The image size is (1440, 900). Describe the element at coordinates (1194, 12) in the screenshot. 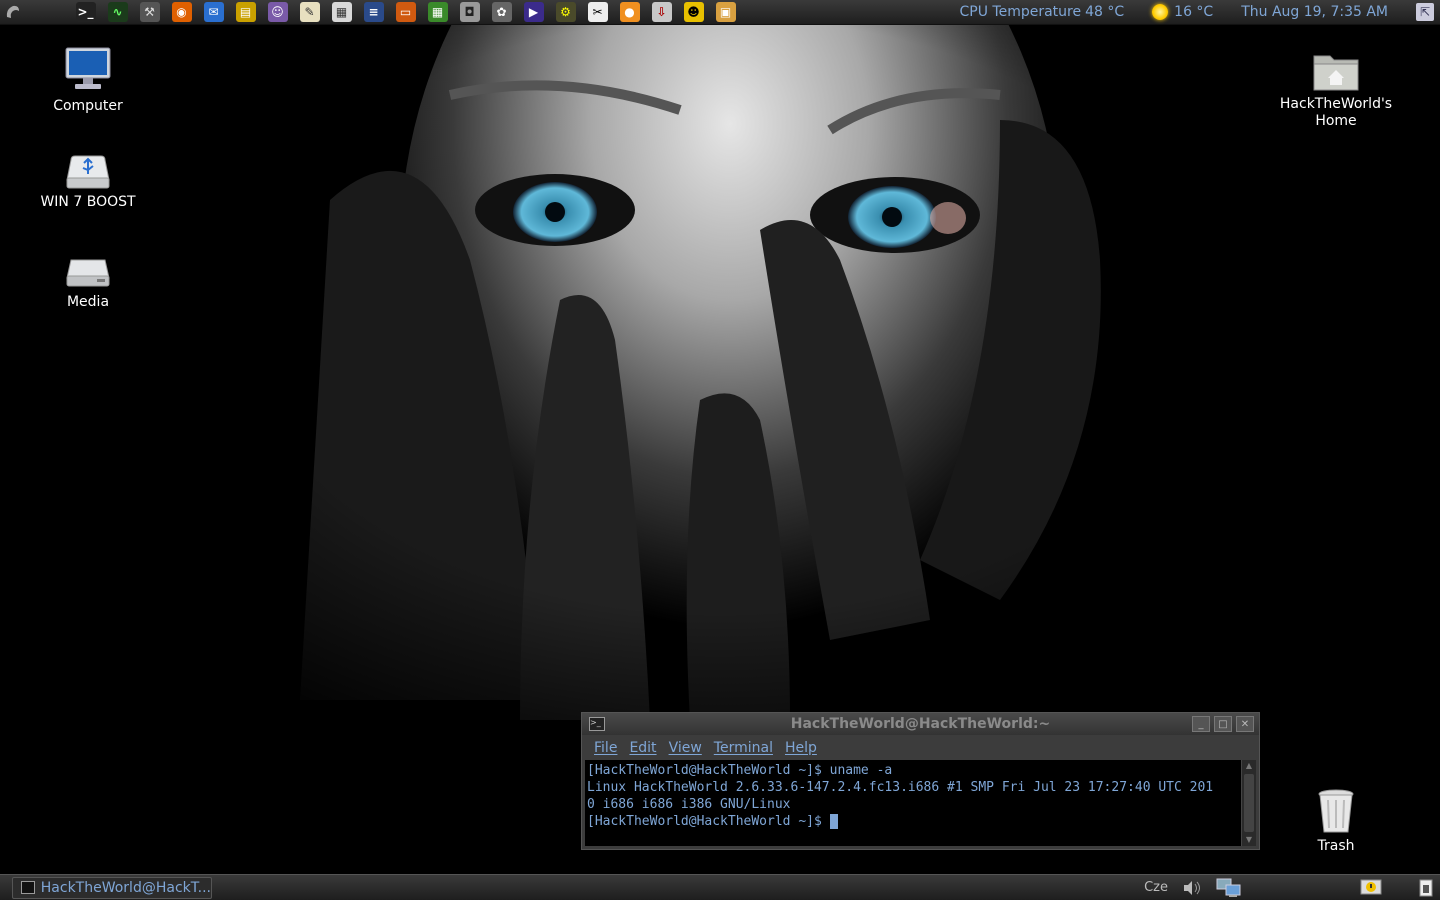

I see `weather-temperature: 16 °C` at that location.